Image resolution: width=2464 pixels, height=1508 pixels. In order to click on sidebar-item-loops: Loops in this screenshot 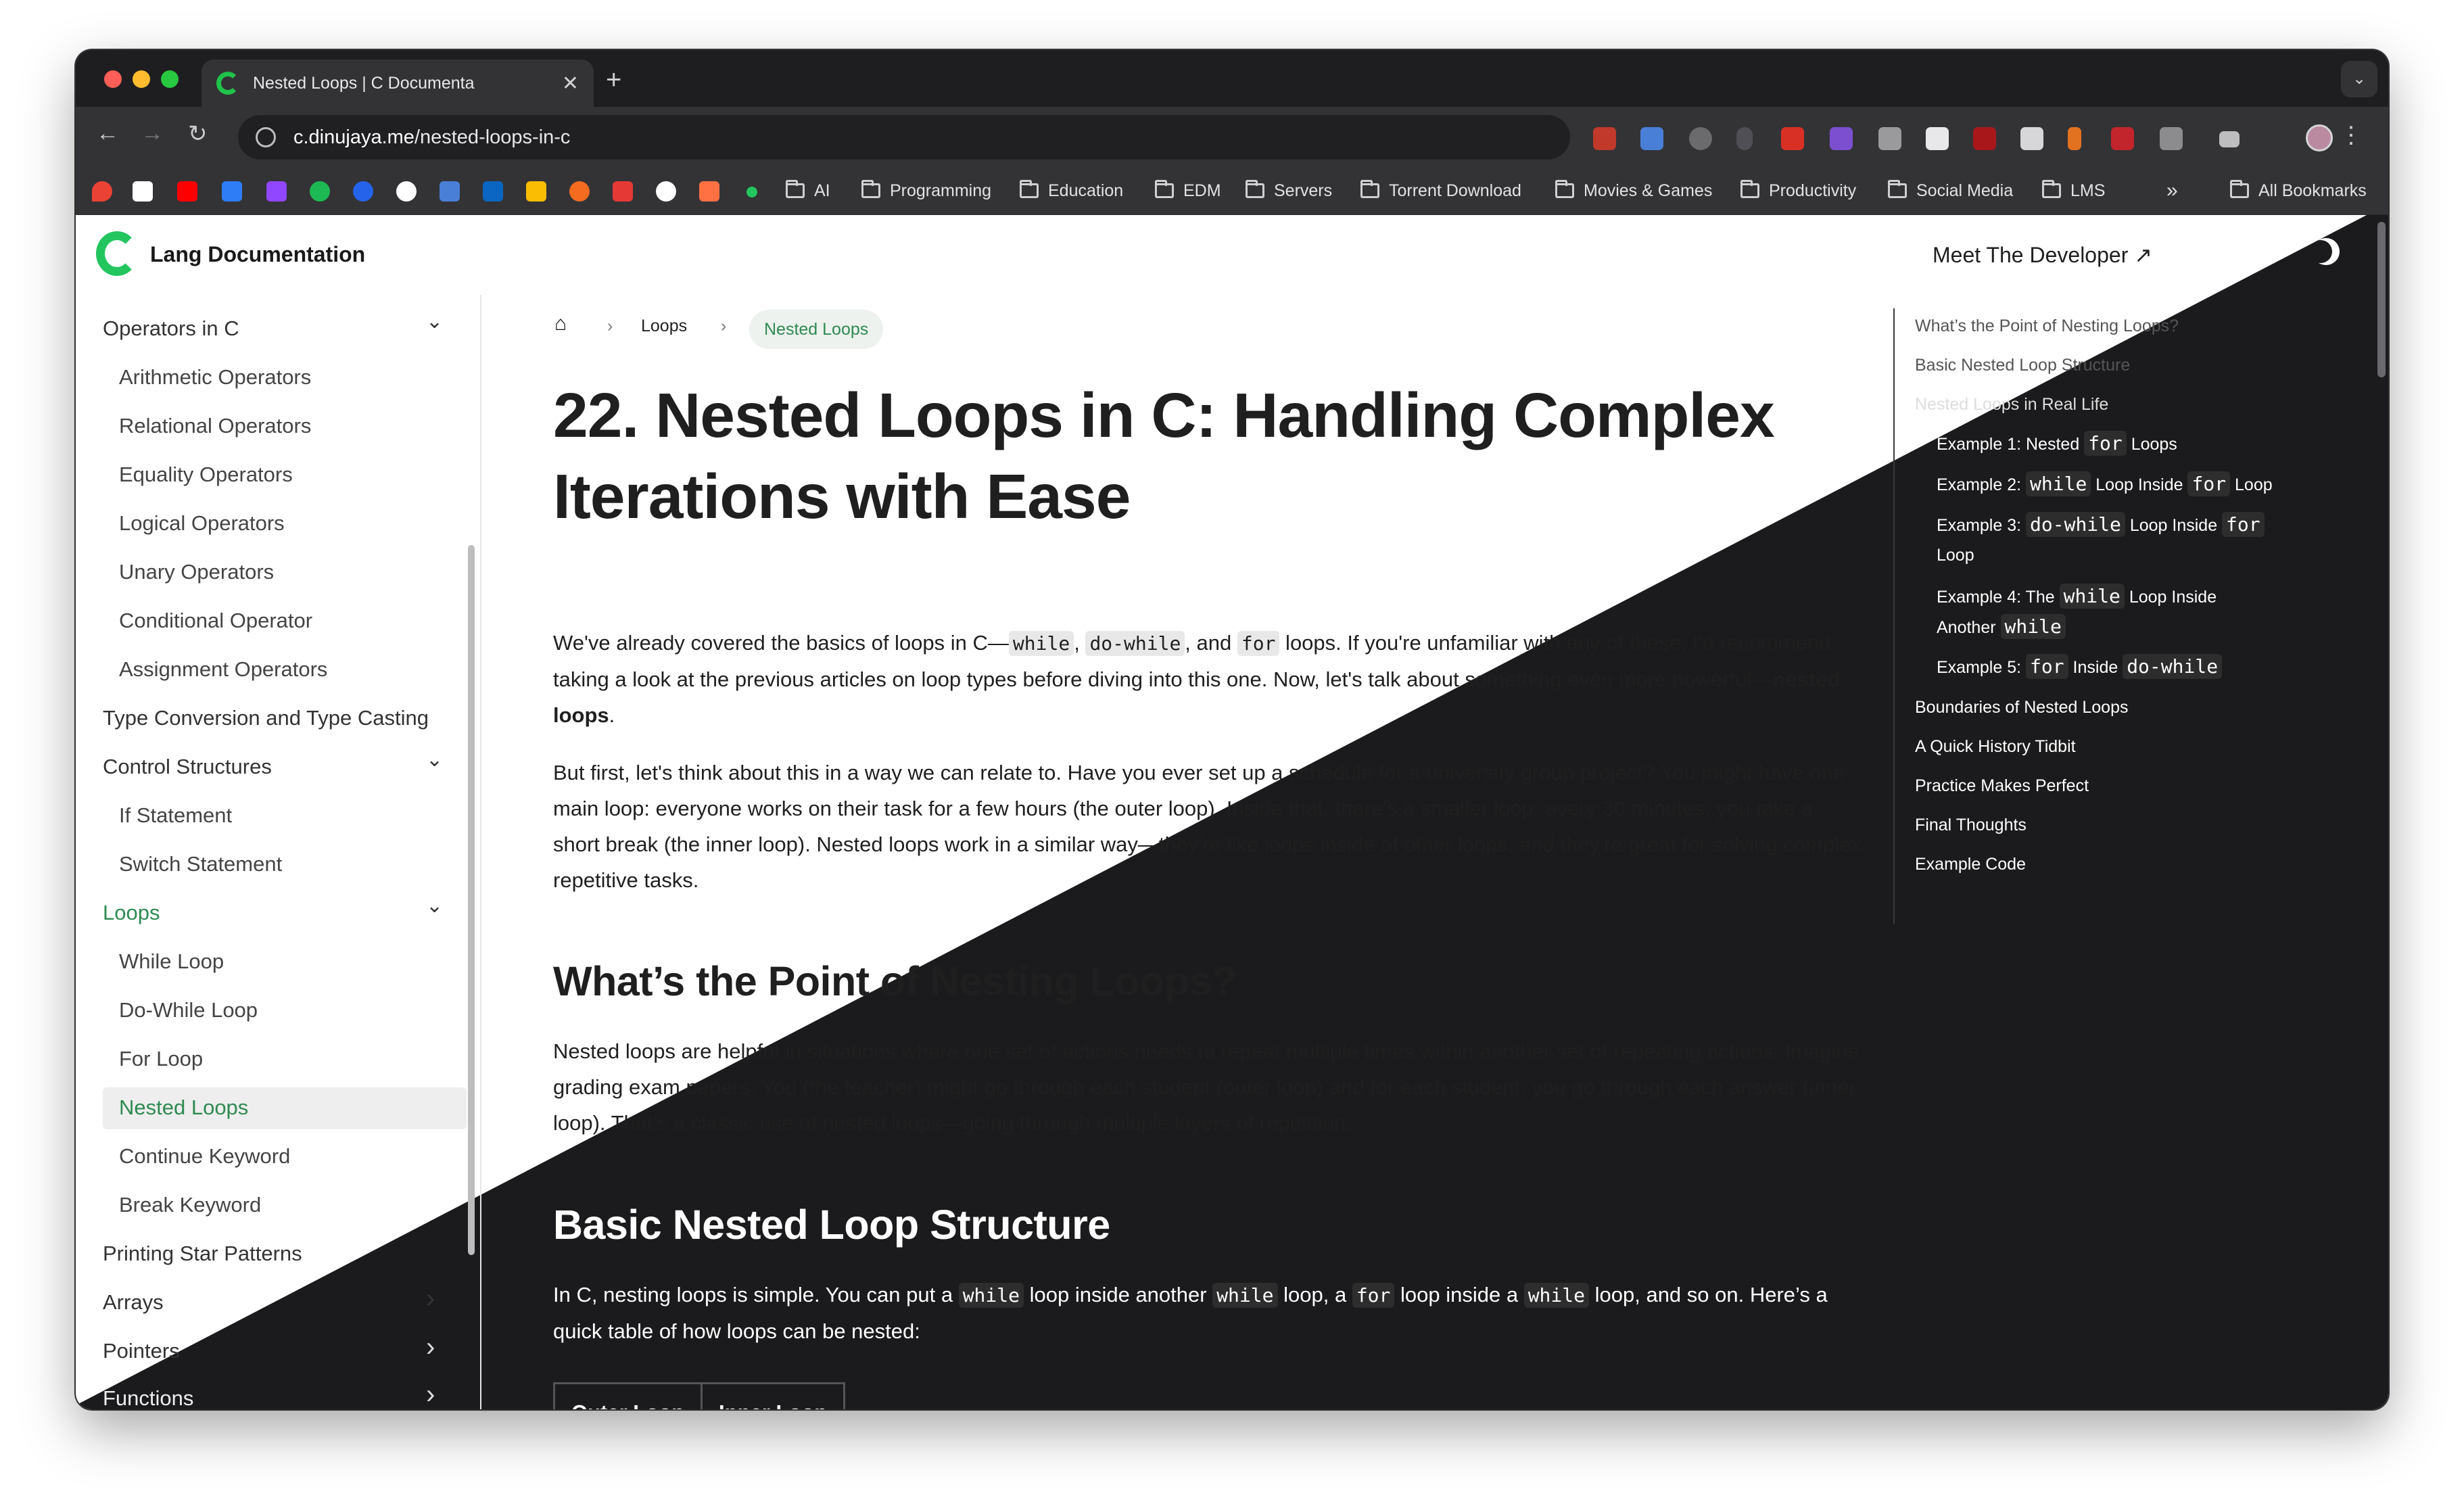, I will do `click(131, 913)`.